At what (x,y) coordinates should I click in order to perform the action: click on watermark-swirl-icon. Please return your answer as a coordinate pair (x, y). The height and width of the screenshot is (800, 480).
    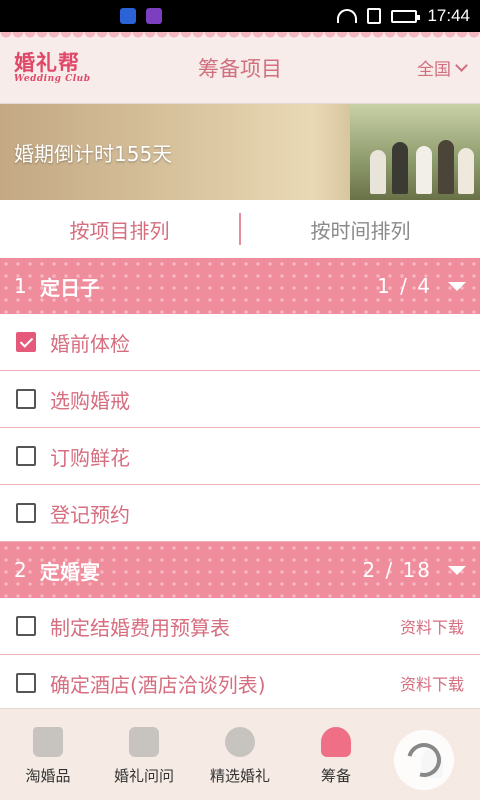
    Looking at the image, I should click on (424, 760).